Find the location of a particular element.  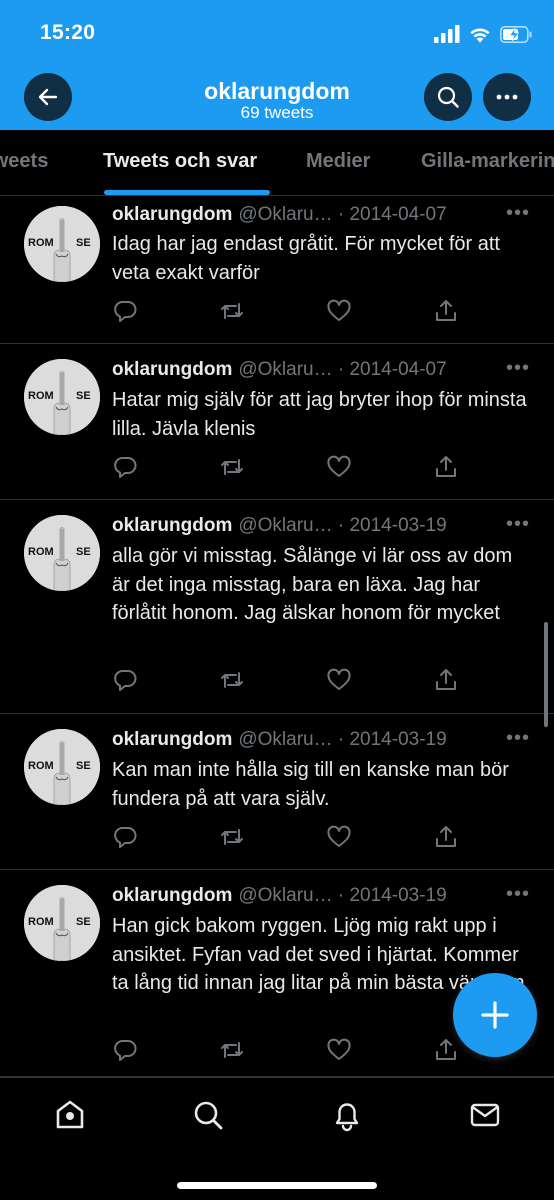

compose-icon is located at coordinates (495, 1015).